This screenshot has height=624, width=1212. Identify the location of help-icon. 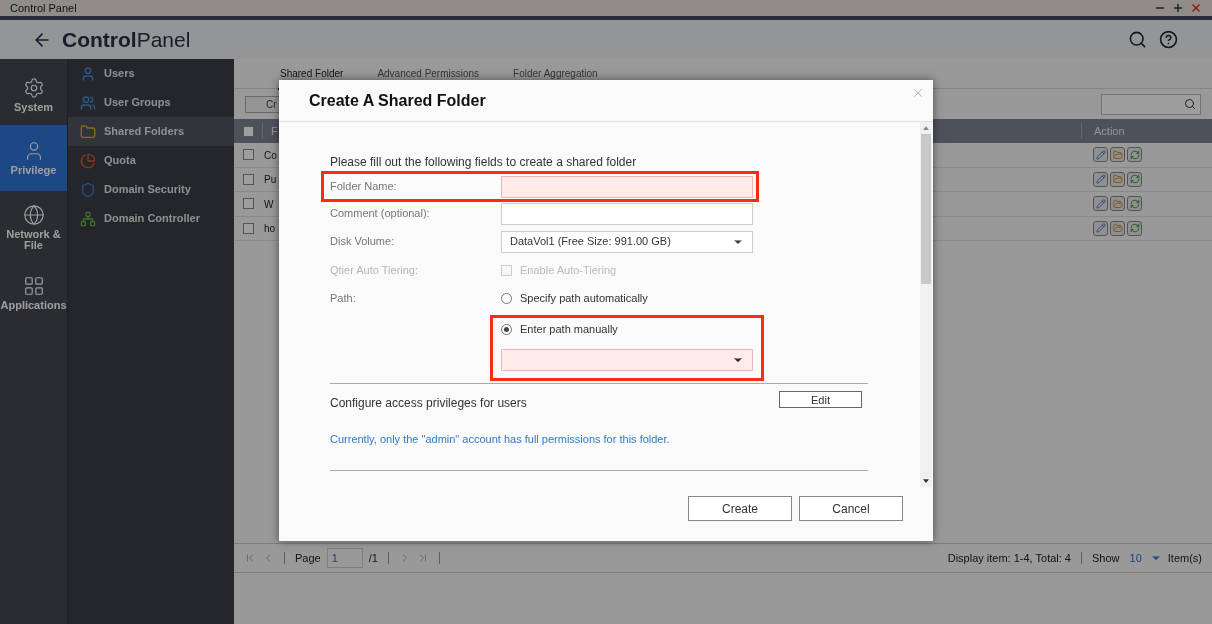
(1168, 39).